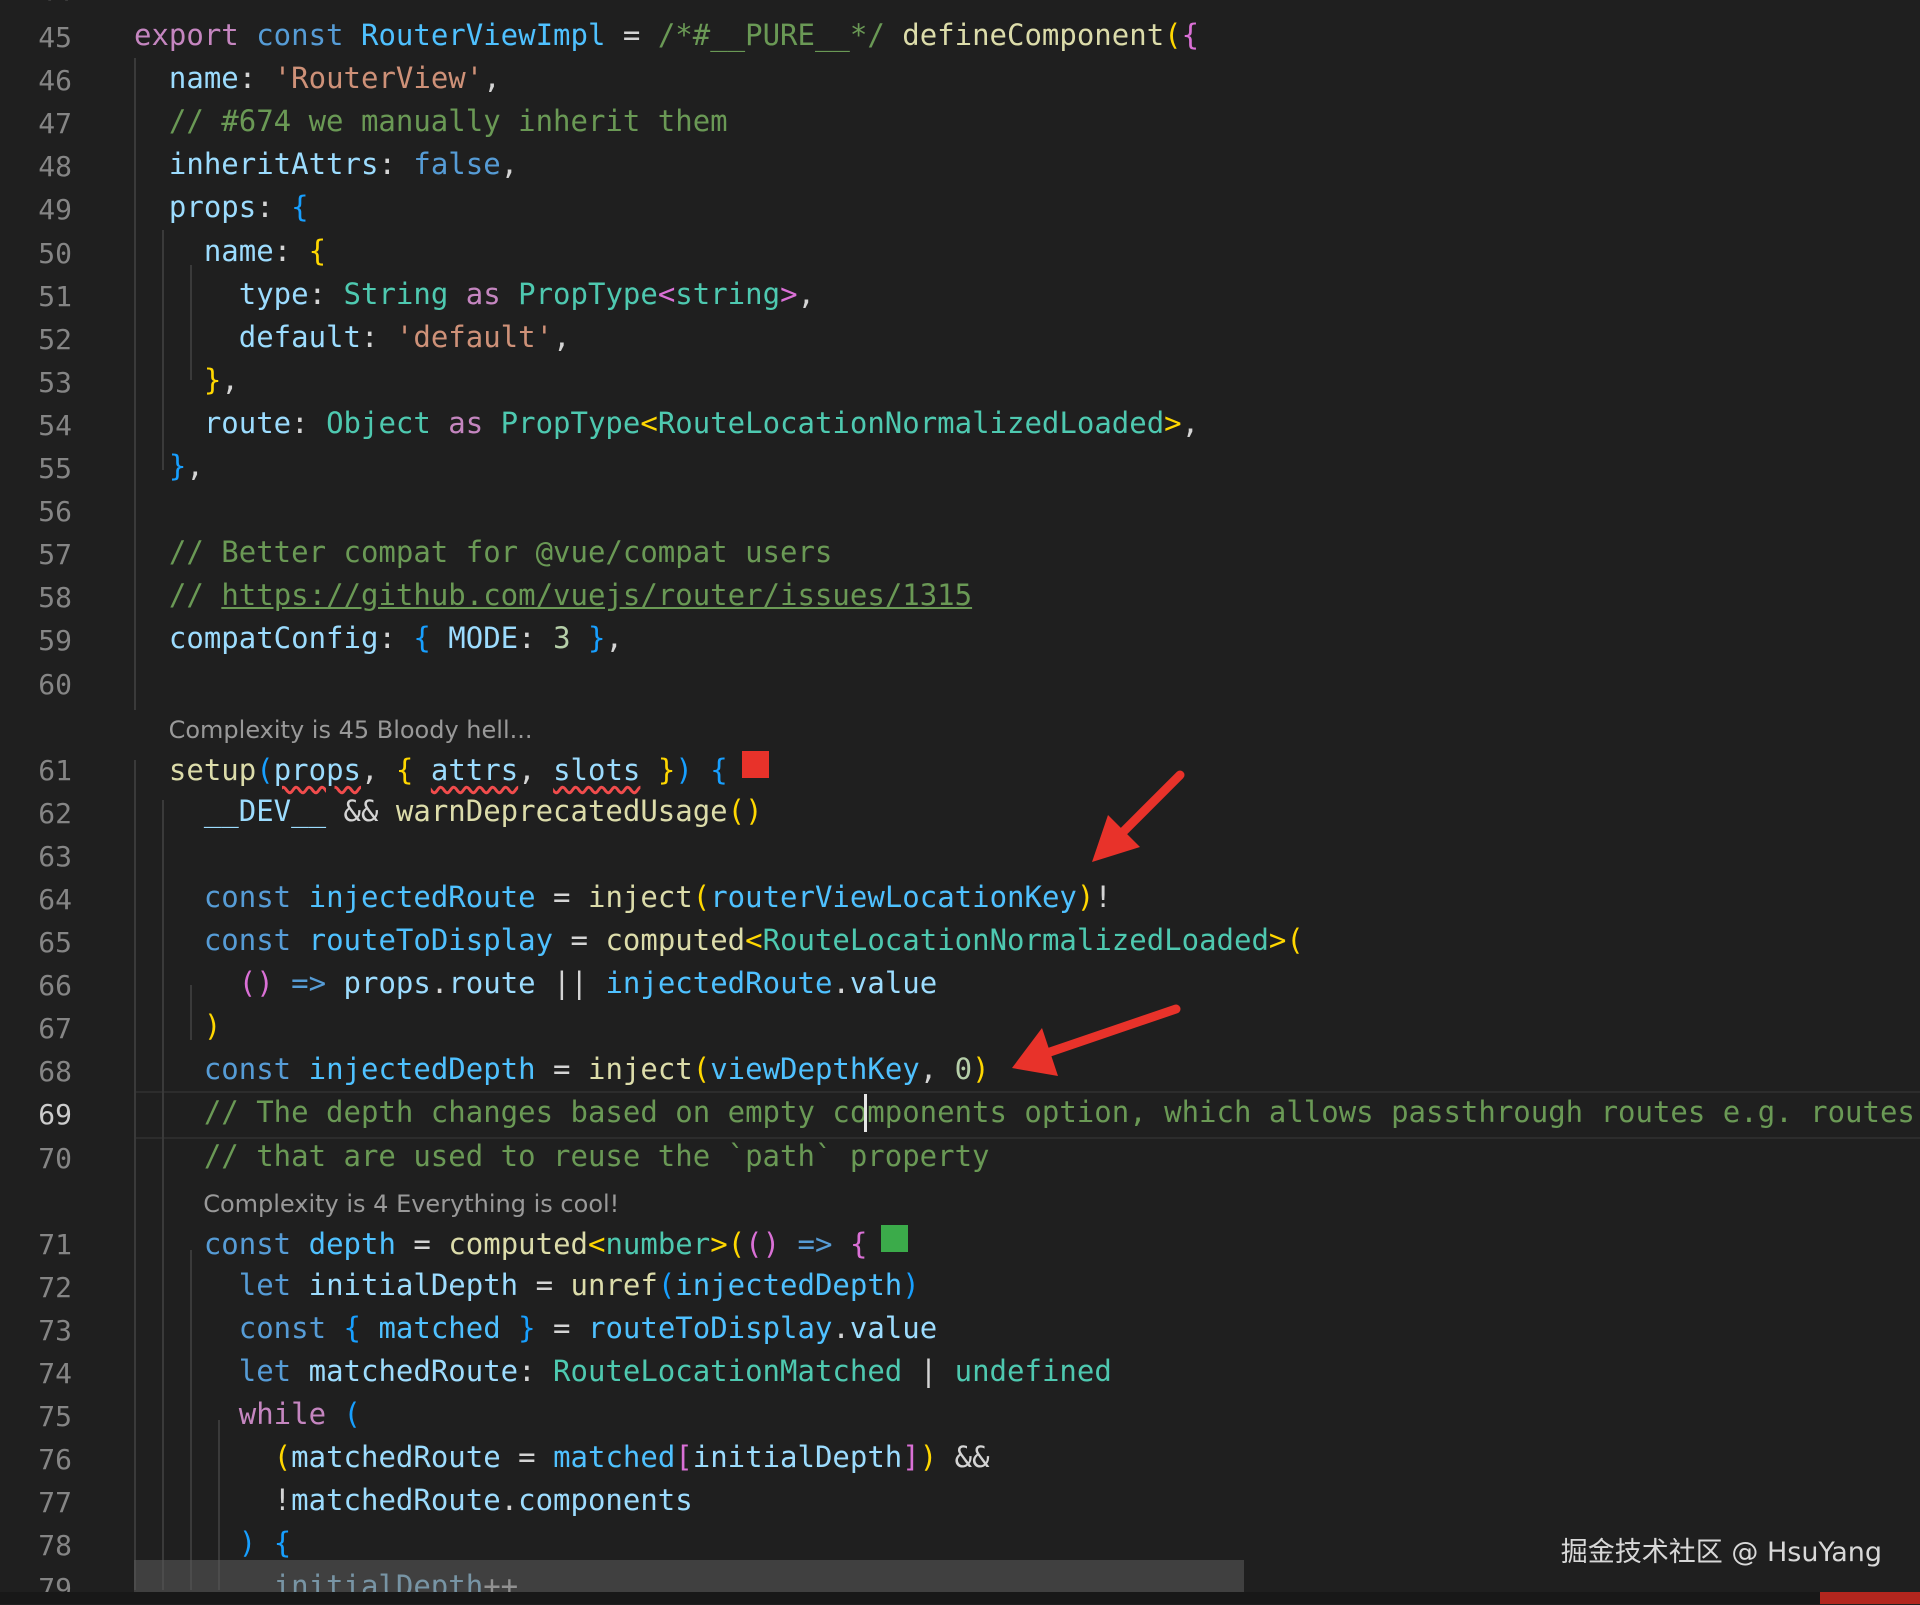 Image resolution: width=1920 pixels, height=1605 pixels. I want to click on code-token: =>, so click(308, 983).